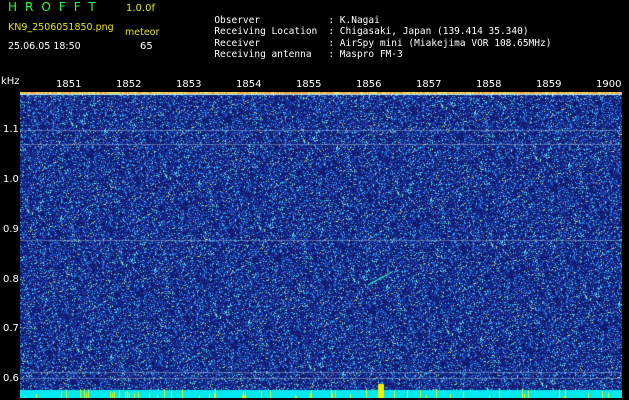 The image size is (629, 400). Describe the element at coordinates (61, 27) in the screenshot. I see `file-name: KN9_2506051850.png` at that location.